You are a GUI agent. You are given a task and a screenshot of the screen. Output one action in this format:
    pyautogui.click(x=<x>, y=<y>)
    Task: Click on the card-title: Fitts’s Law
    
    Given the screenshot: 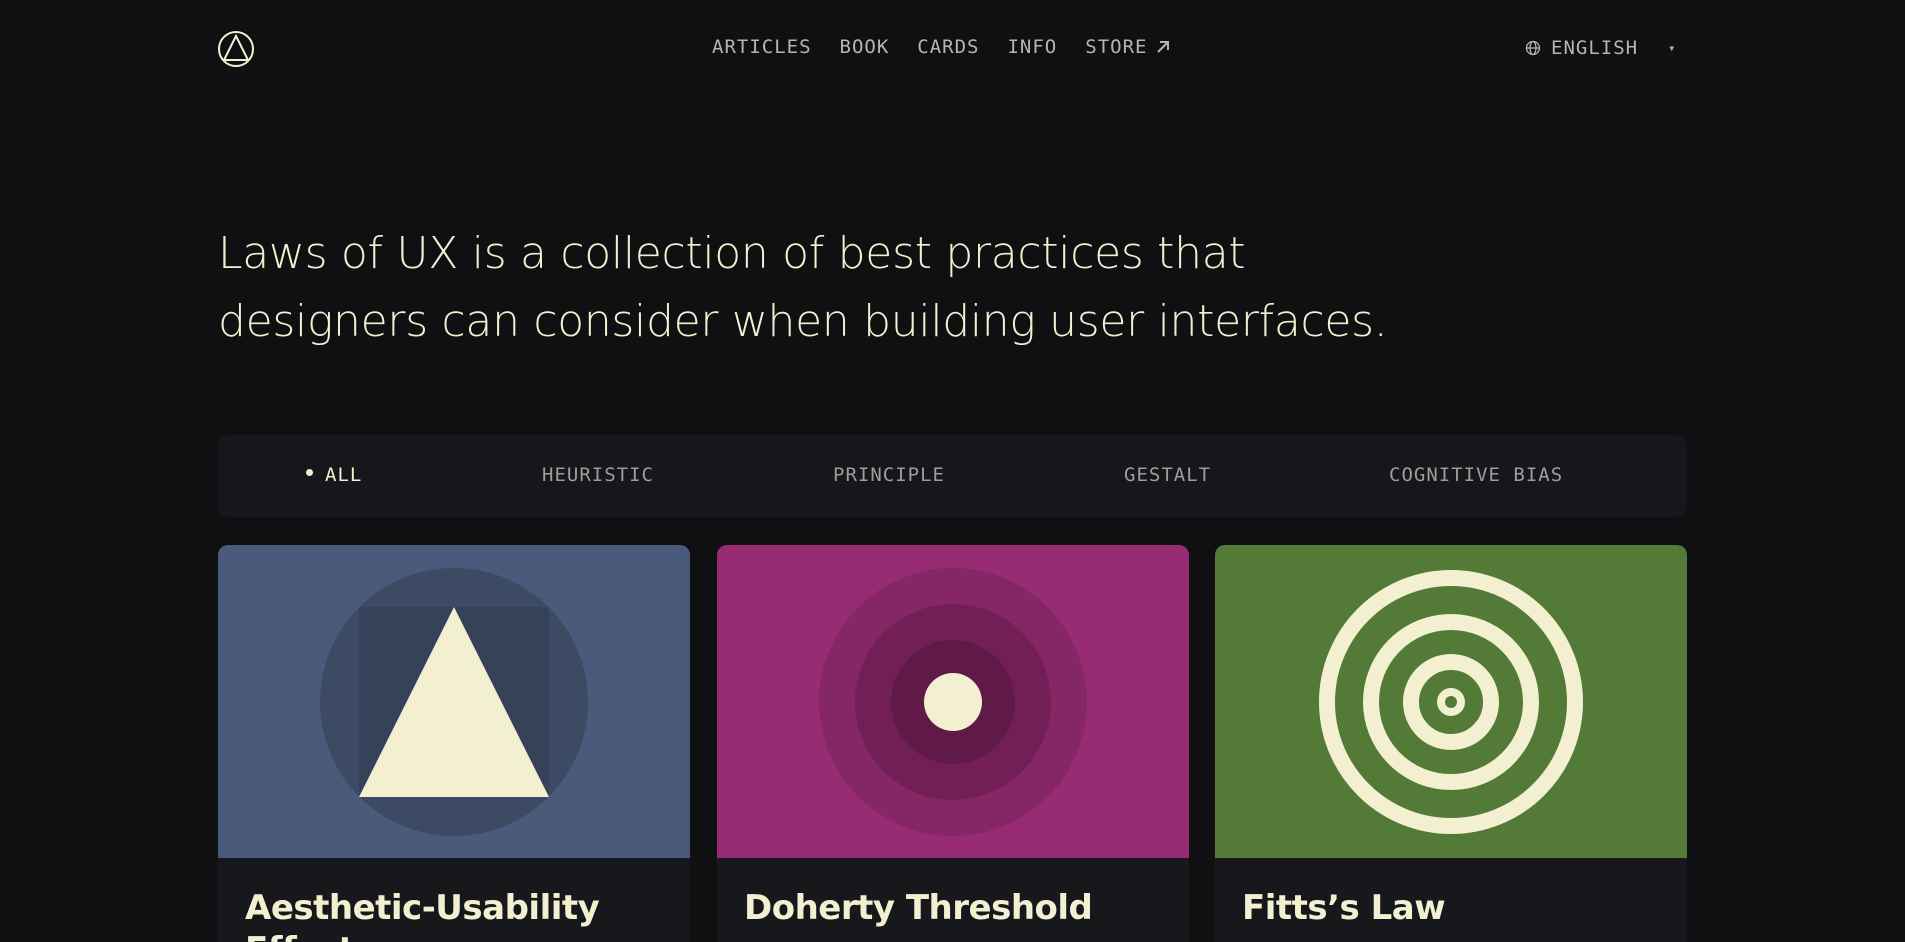 What is the action you would take?
    pyautogui.click(x=1344, y=908)
    